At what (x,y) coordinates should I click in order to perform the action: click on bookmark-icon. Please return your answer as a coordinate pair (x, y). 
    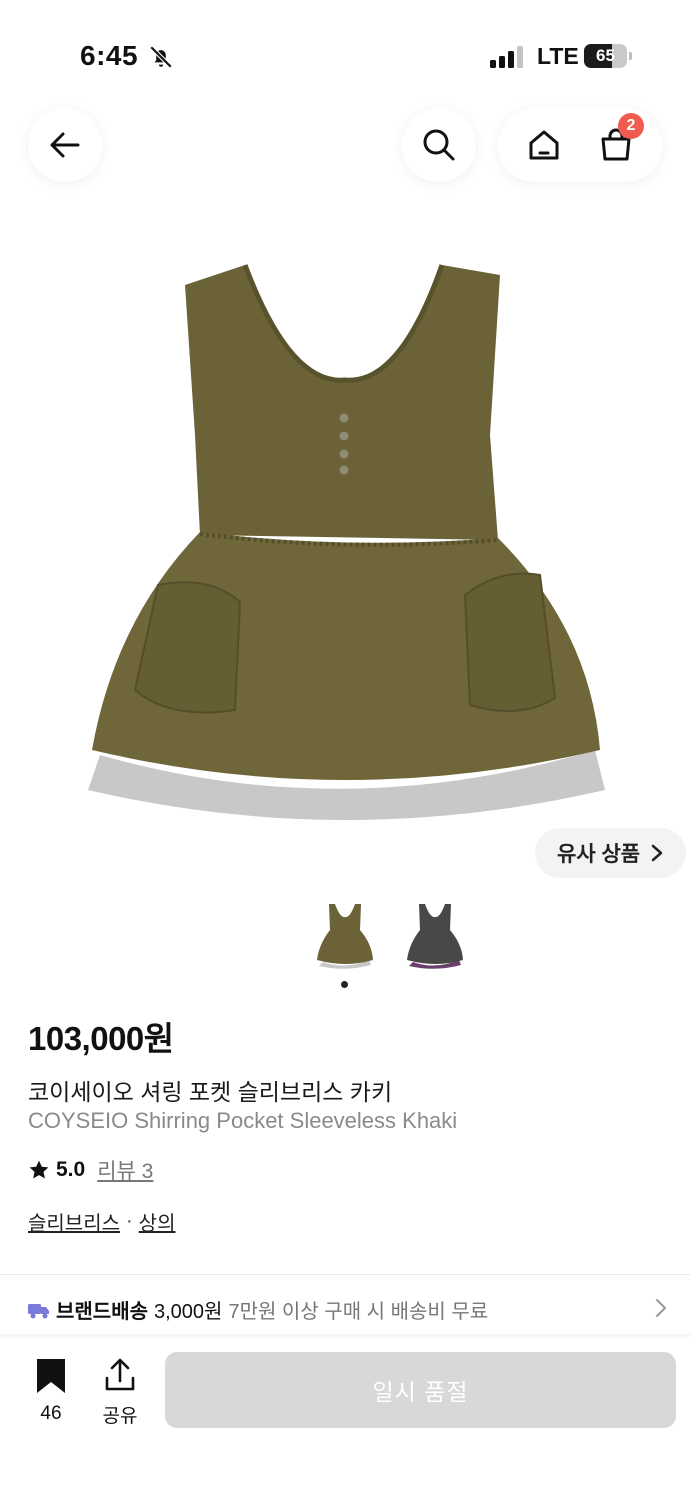
    Looking at the image, I should click on (51, 1376).